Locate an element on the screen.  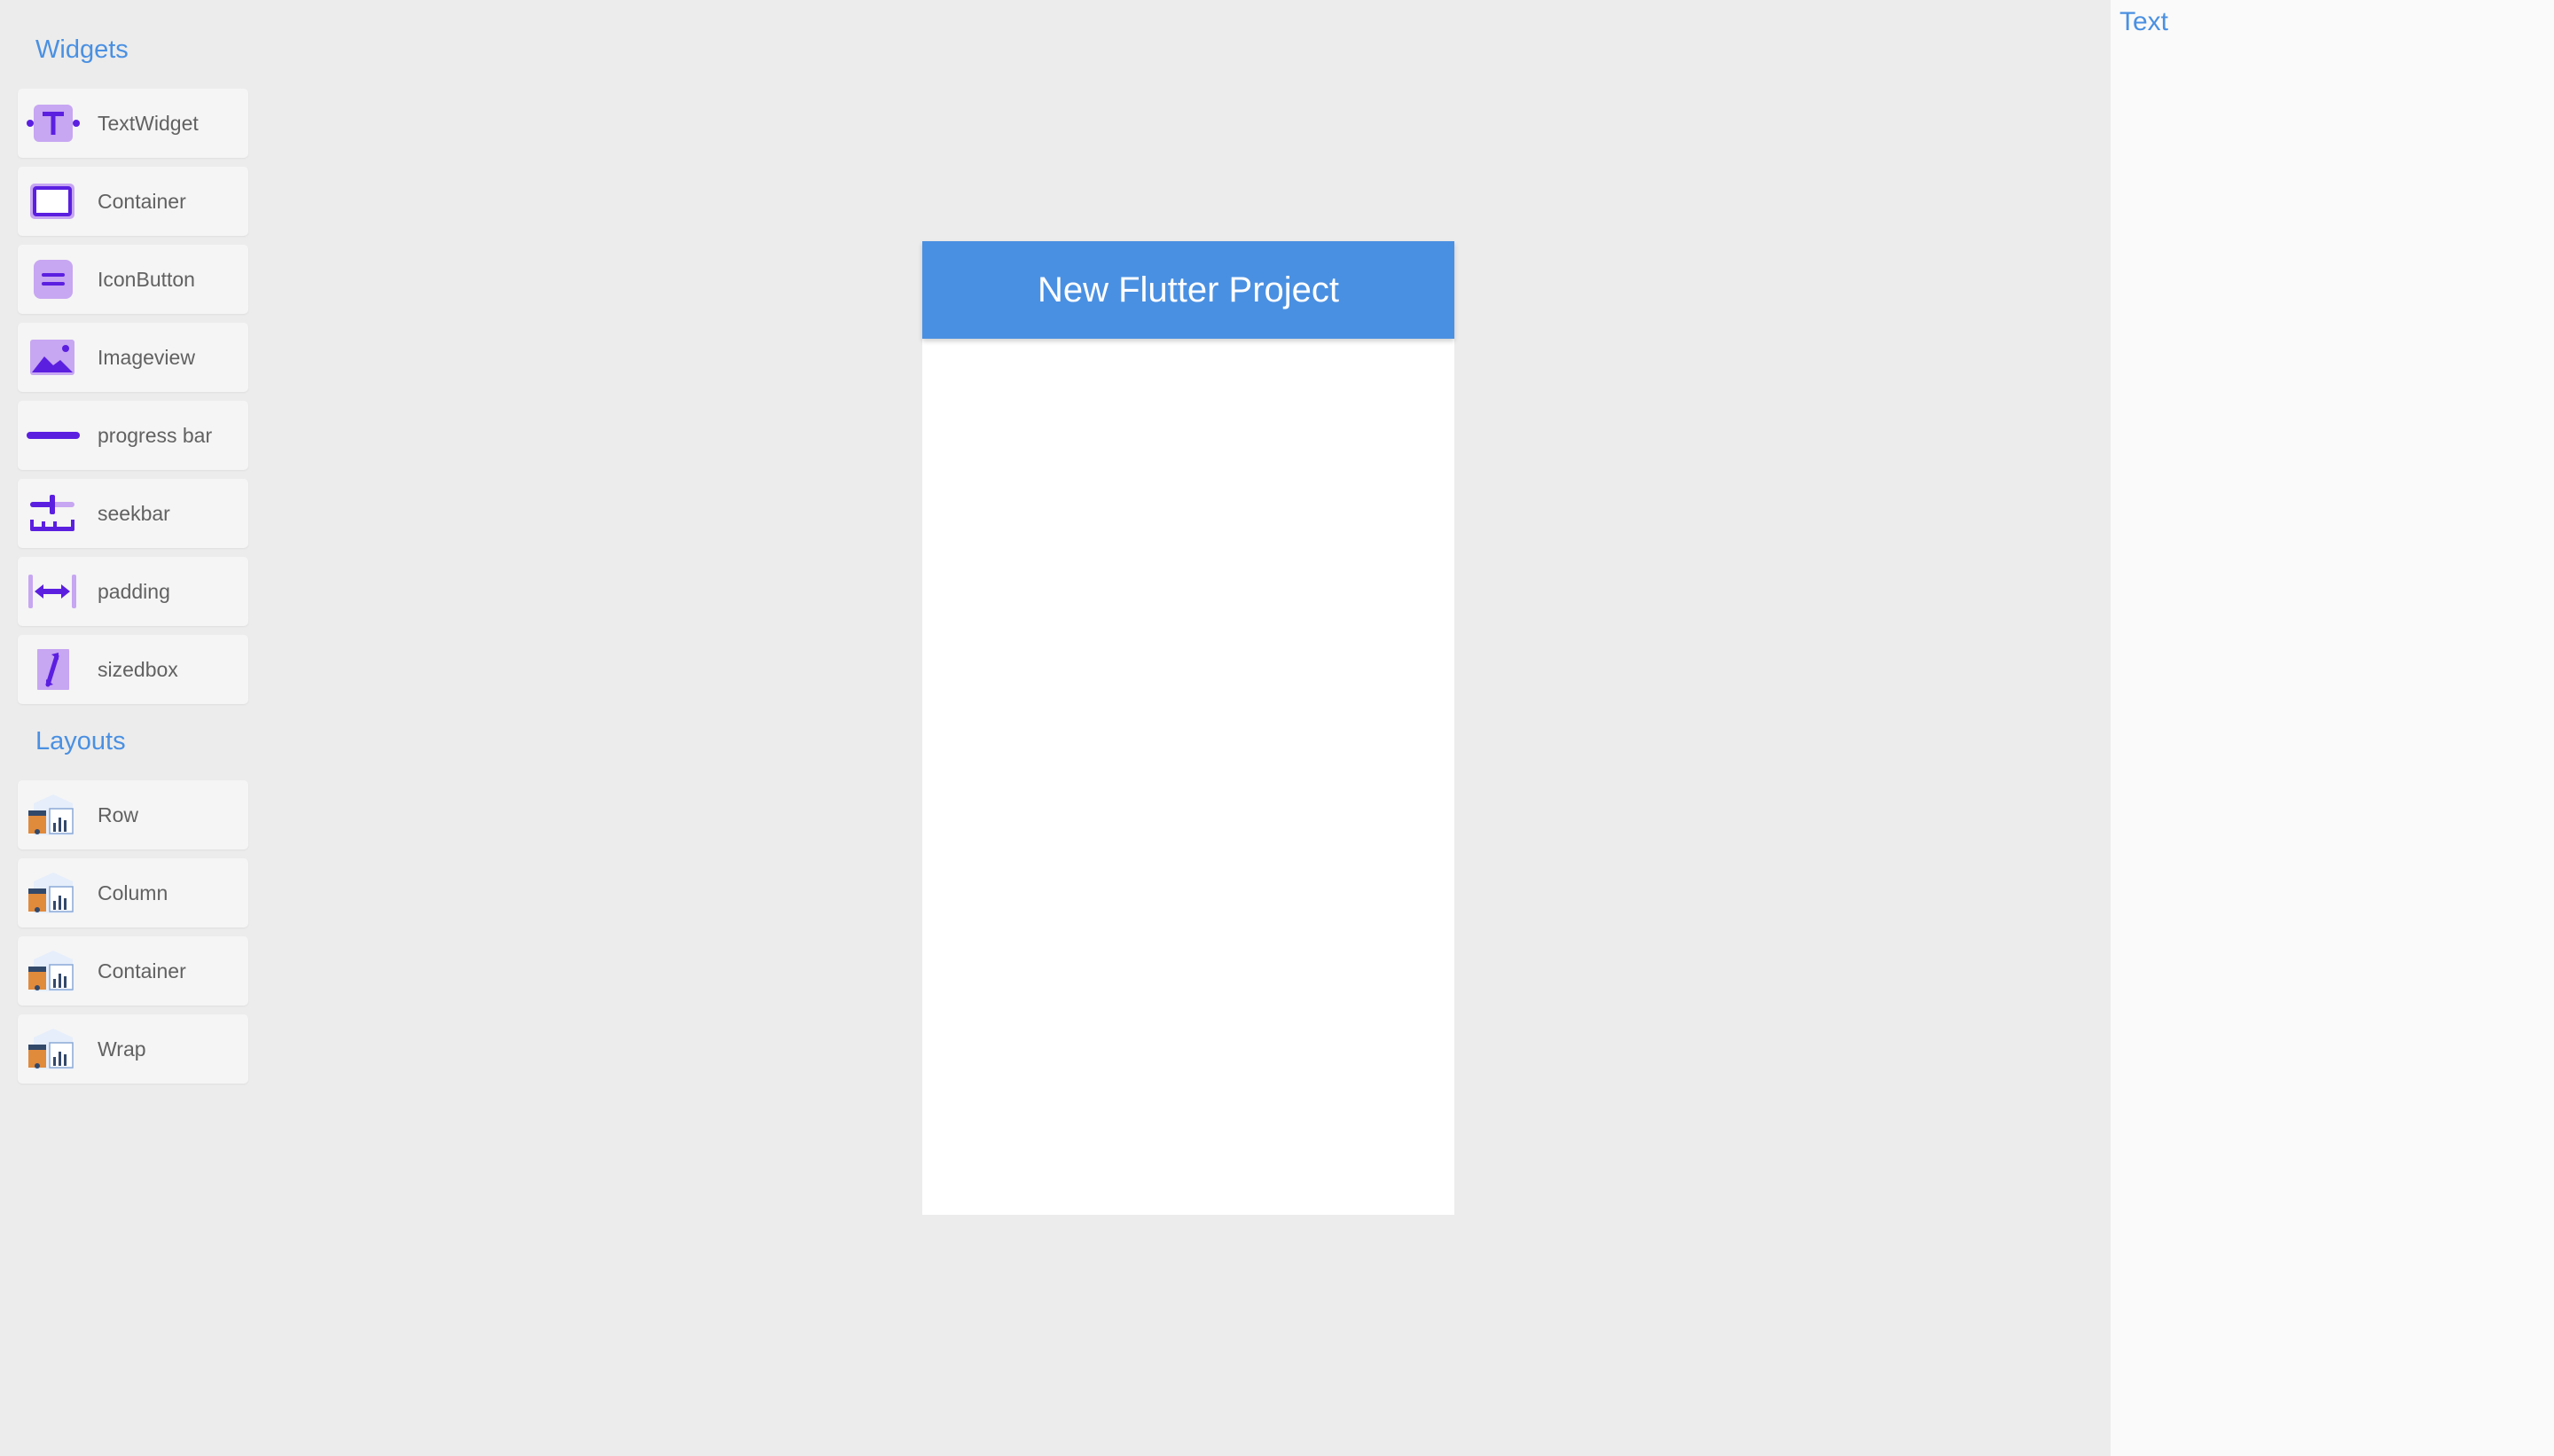
seekbar-icon is located at coordinates (53, 513).